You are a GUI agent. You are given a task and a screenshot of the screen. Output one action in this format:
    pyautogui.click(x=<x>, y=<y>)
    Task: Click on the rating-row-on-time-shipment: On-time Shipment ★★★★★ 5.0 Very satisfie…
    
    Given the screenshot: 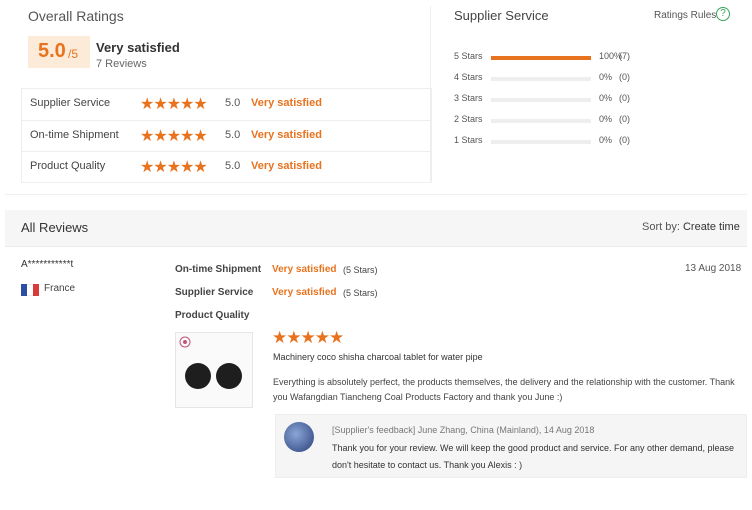 What is the action you would take?
    pyautogui.click(x=226, y=135)
    